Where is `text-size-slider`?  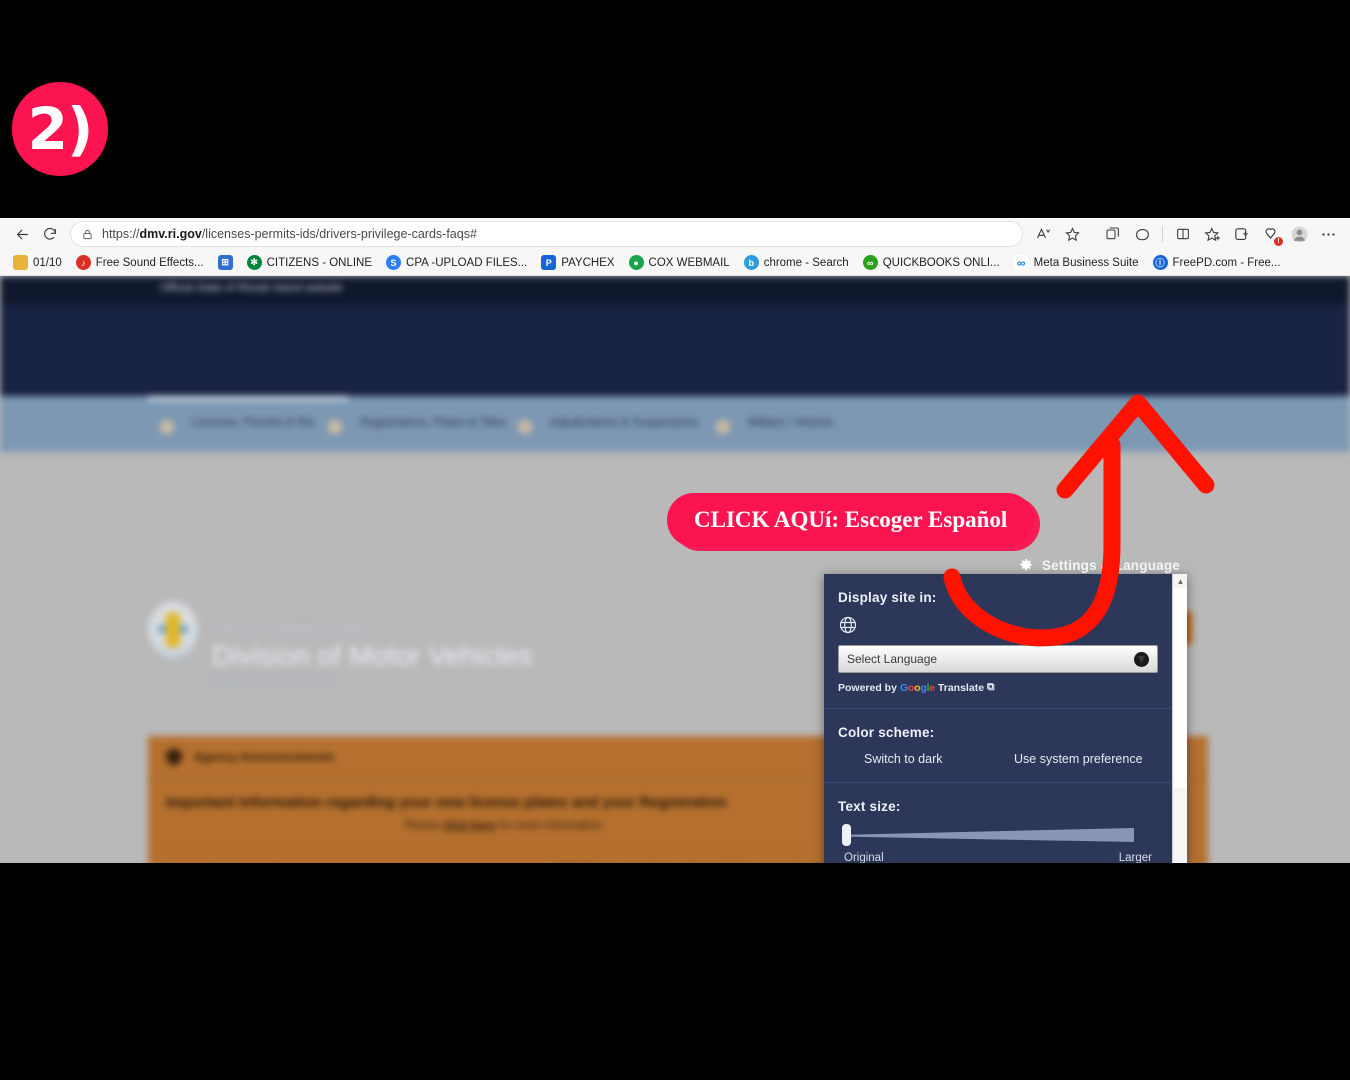 text-size-slider is located at coordinates (1000, 835).